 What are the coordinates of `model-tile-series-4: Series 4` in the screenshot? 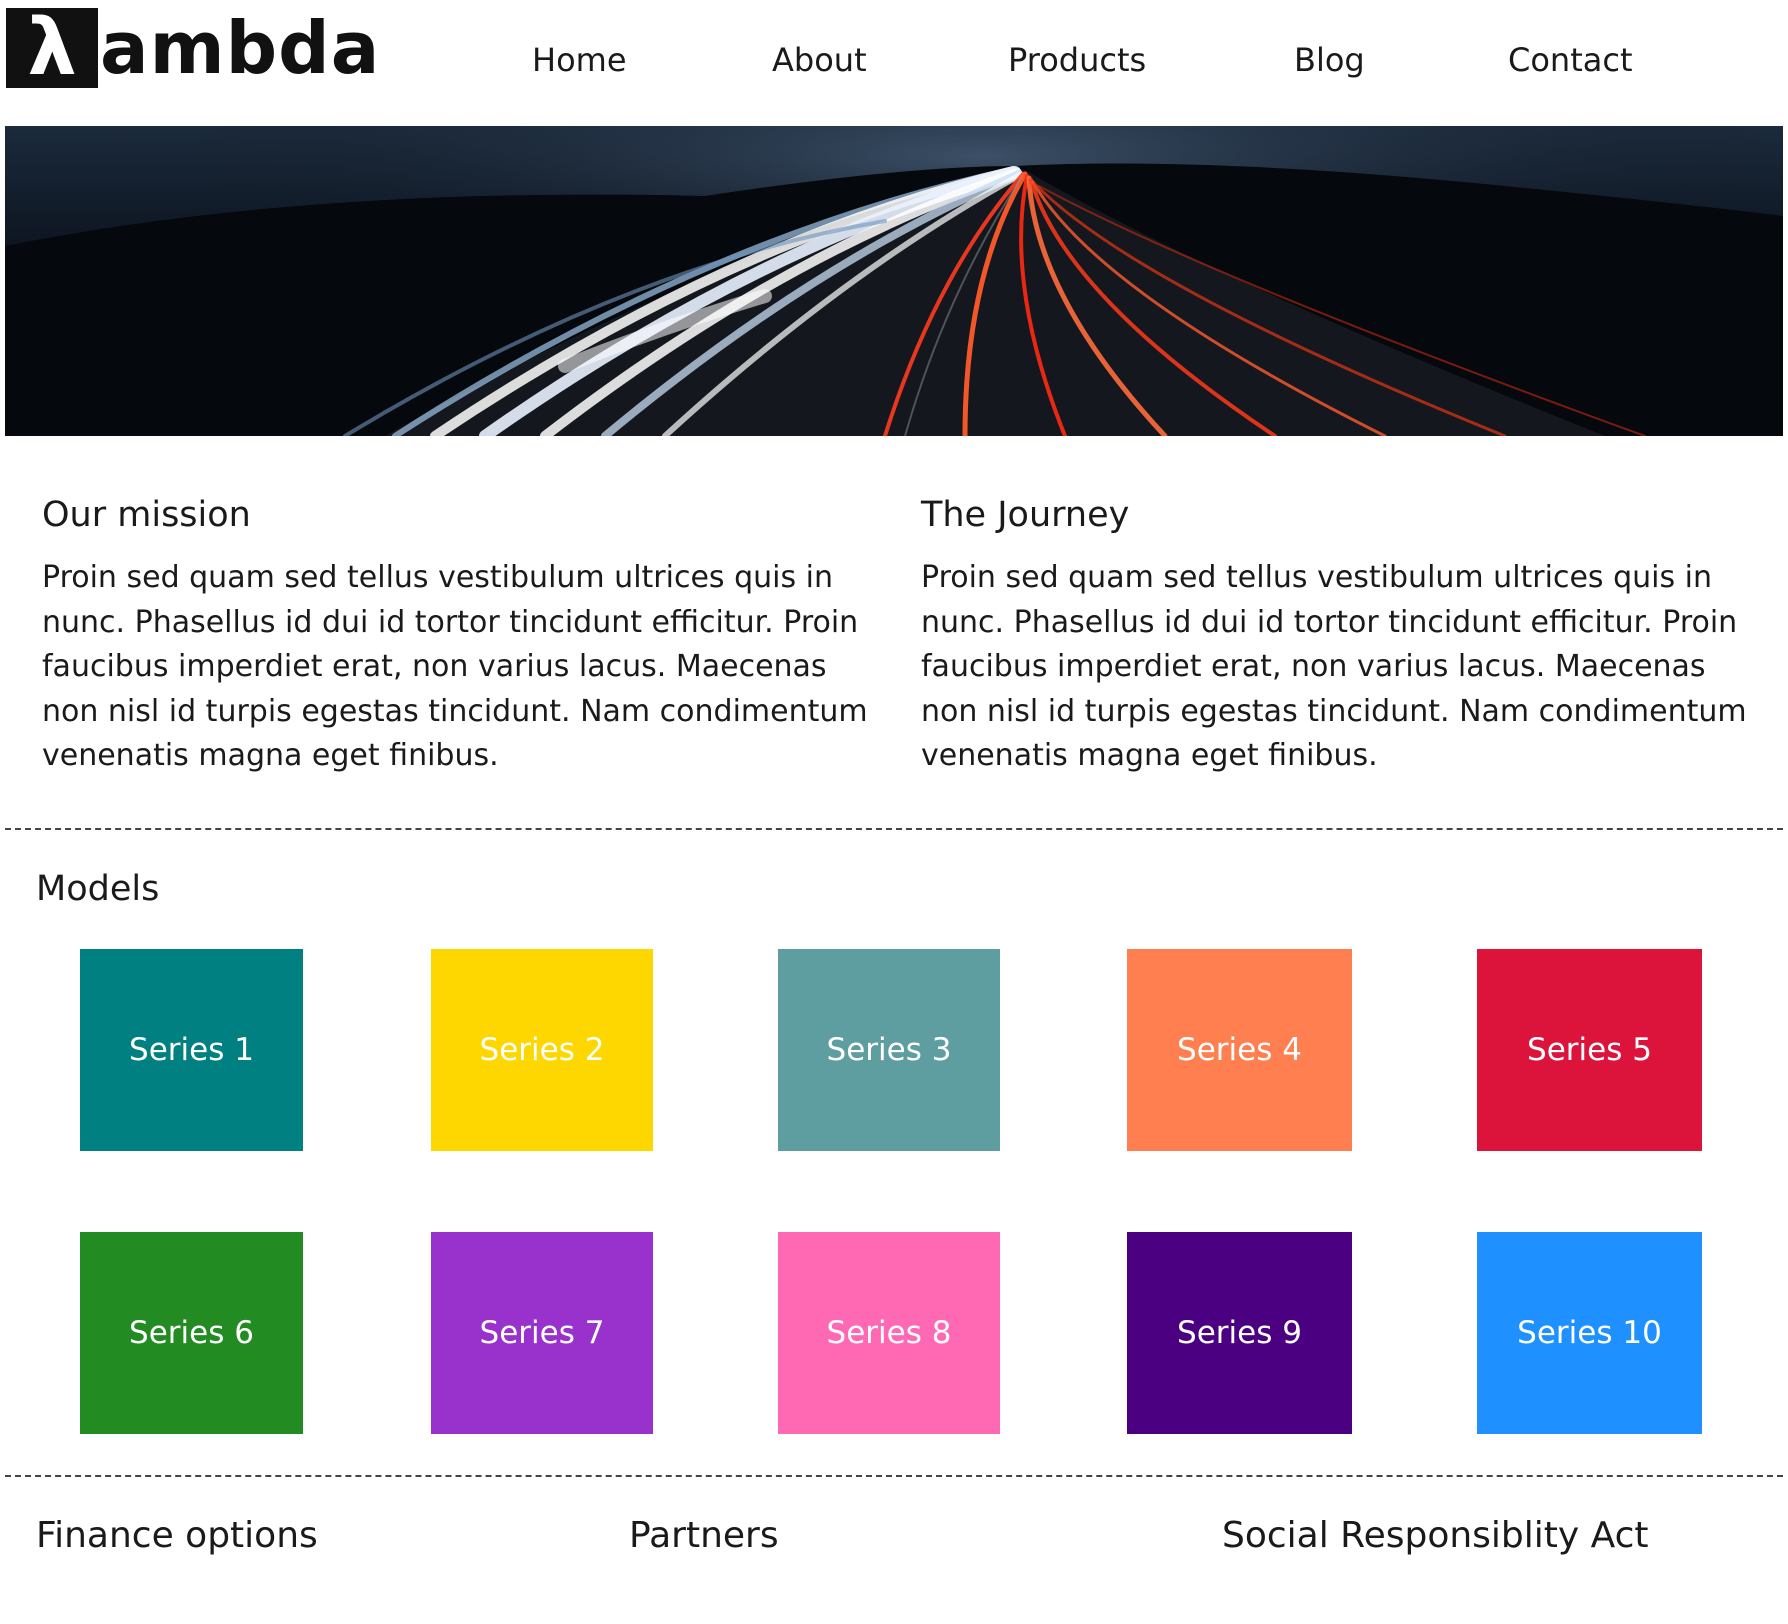 It's located at (1239, 1050).